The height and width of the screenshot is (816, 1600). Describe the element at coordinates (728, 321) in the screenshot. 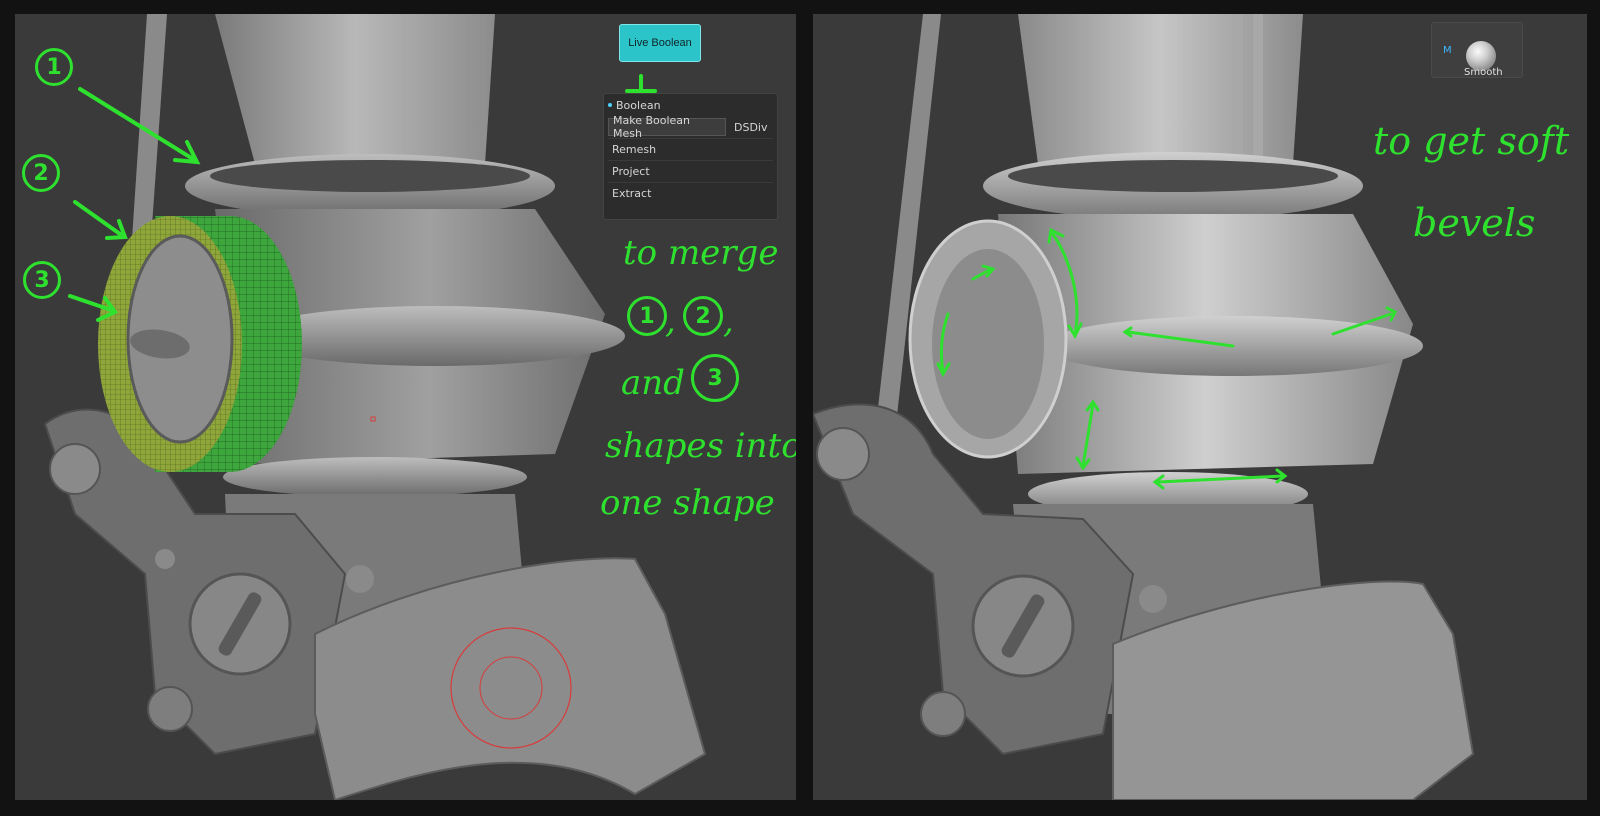

I see `annotation-comma-2: ,` at that location.